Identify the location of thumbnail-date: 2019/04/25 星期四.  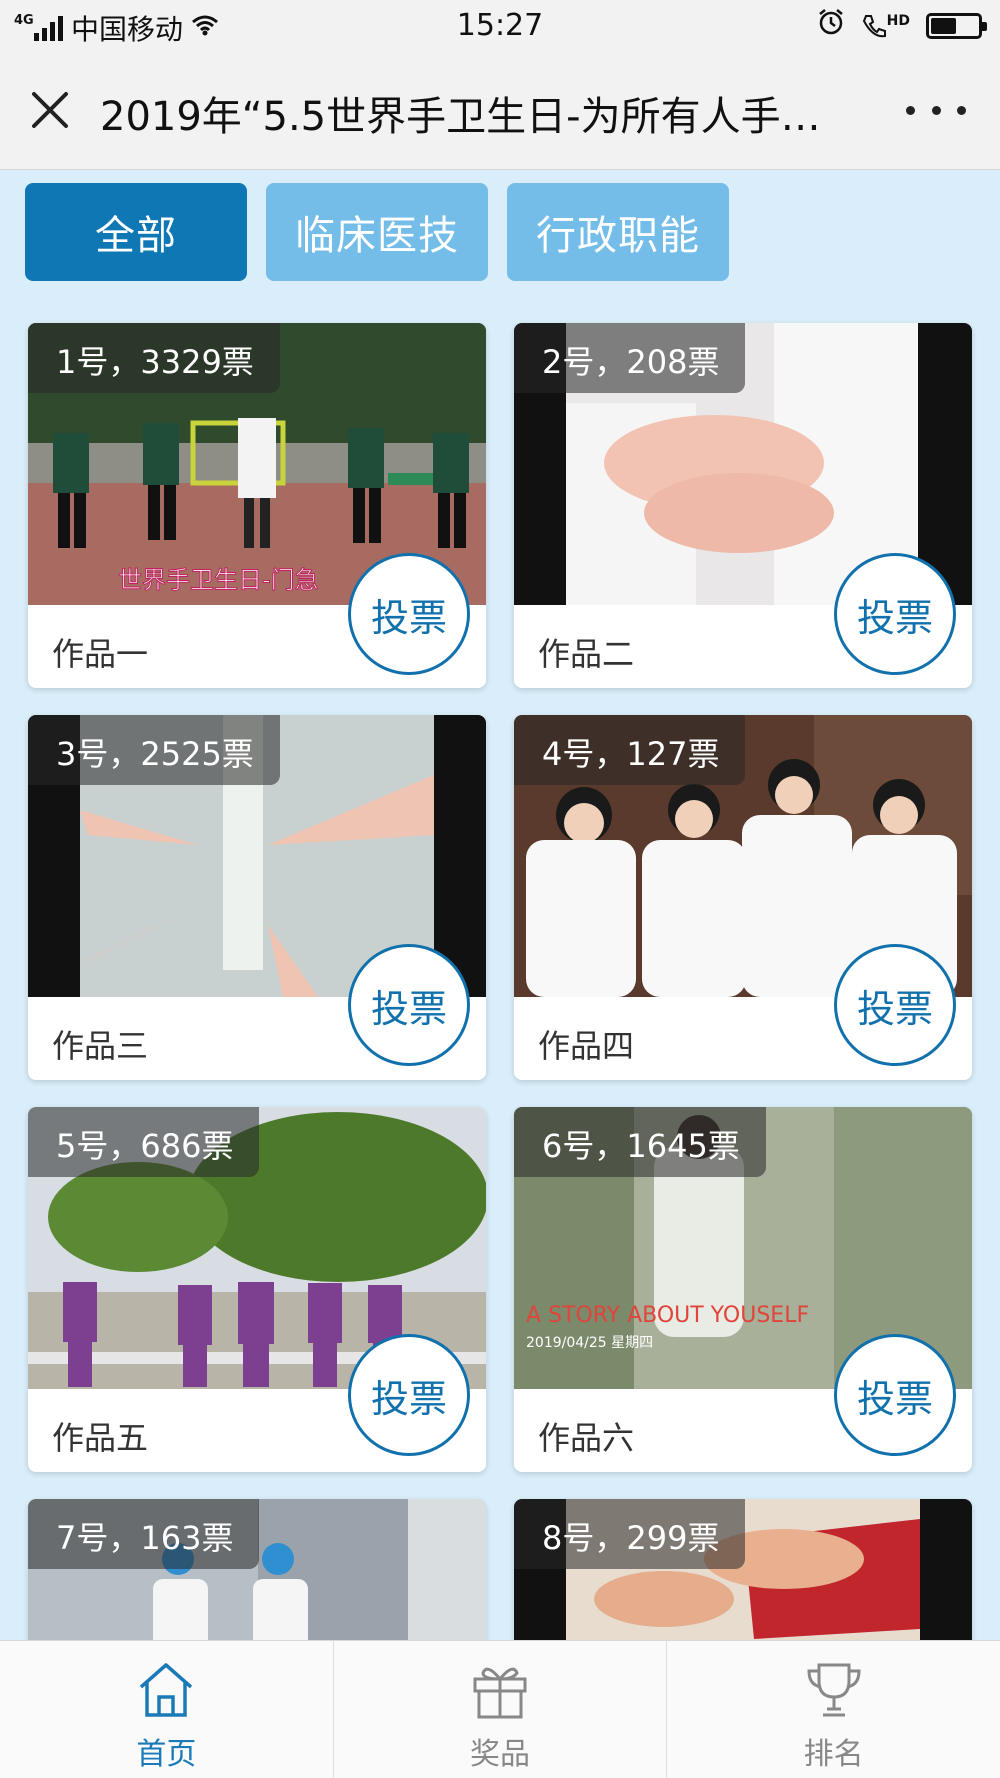
(589, 1343).